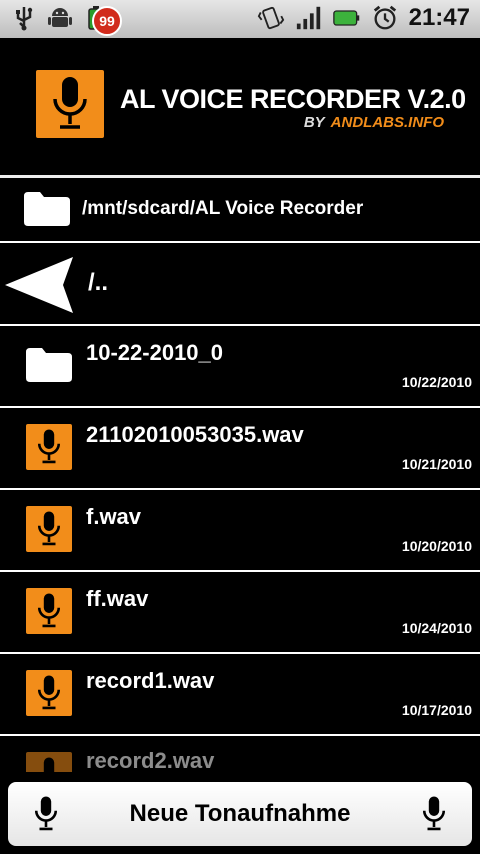 This screenshot has width=480, height=854. What do you see at coordinates (39, 285) in the screenshot?
I see `back-arrow-icon` at bounding box center [39, 285].